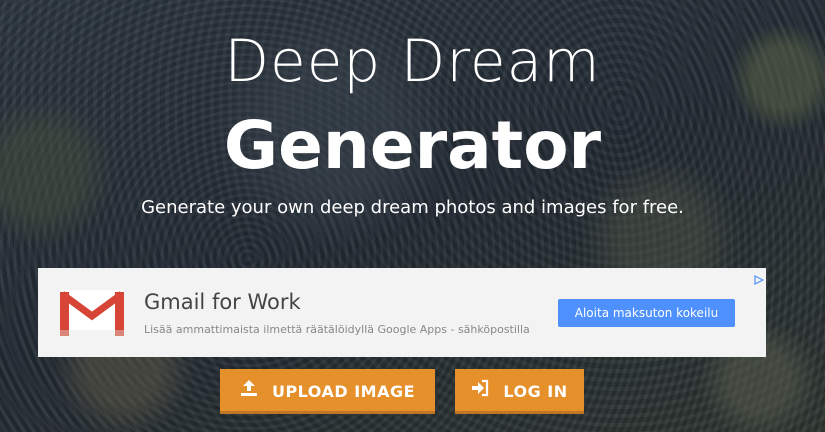 The image size is (825, 432). What do you see at coordinates (412, 145) in the screenshot?
I see `page-title-line2: Generator` at bounding box center [412, 145].